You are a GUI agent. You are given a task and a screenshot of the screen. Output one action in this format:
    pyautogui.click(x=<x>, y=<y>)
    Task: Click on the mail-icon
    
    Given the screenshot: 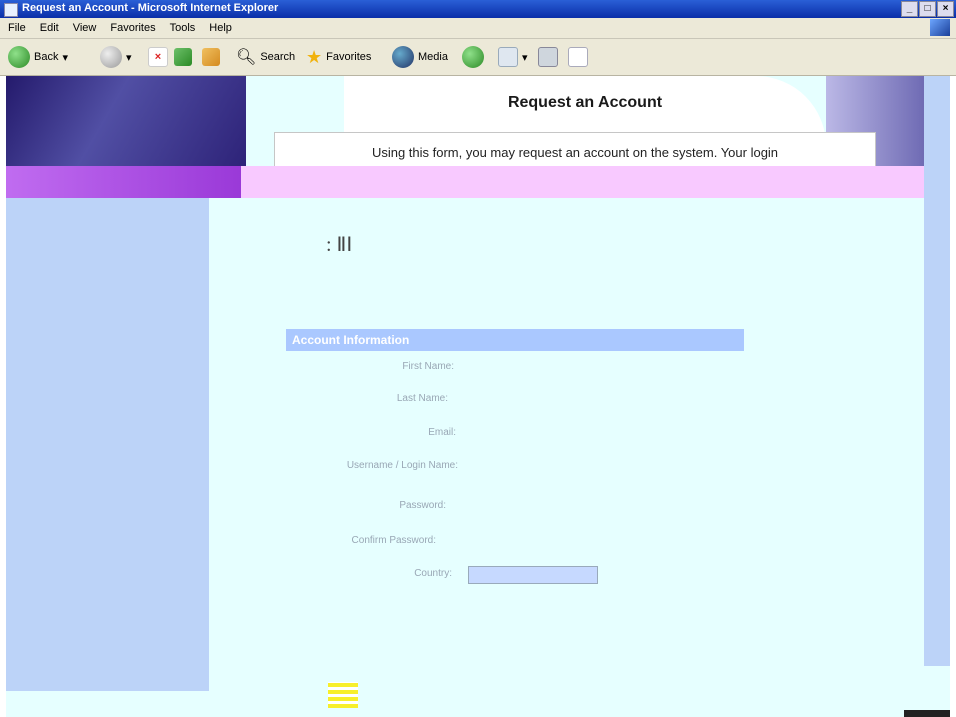 What is the action you would take?
    pyautogui.click(x=508, y=57)
    